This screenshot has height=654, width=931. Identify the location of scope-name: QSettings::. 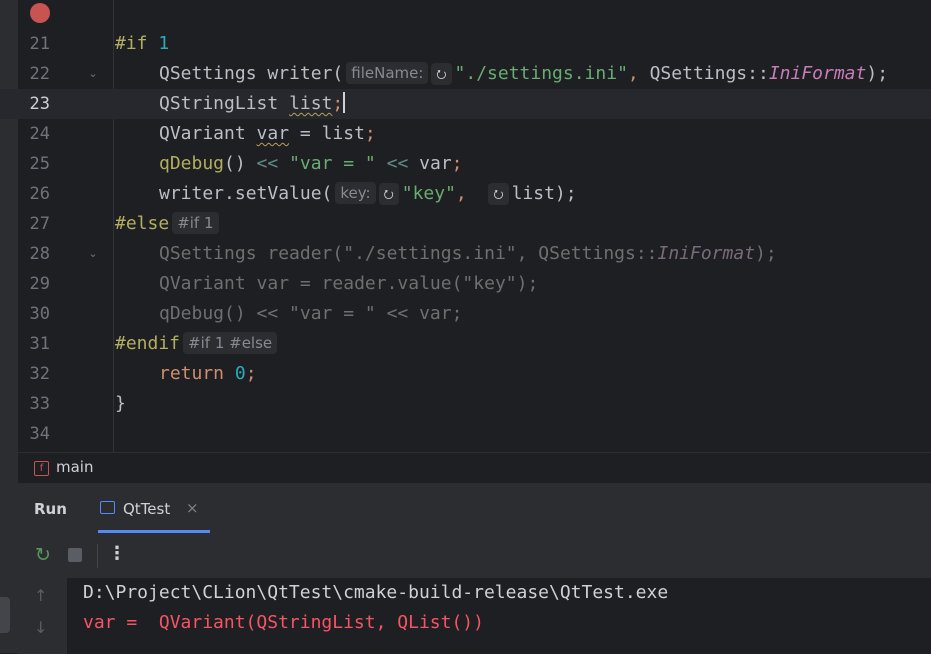
(709, 73).